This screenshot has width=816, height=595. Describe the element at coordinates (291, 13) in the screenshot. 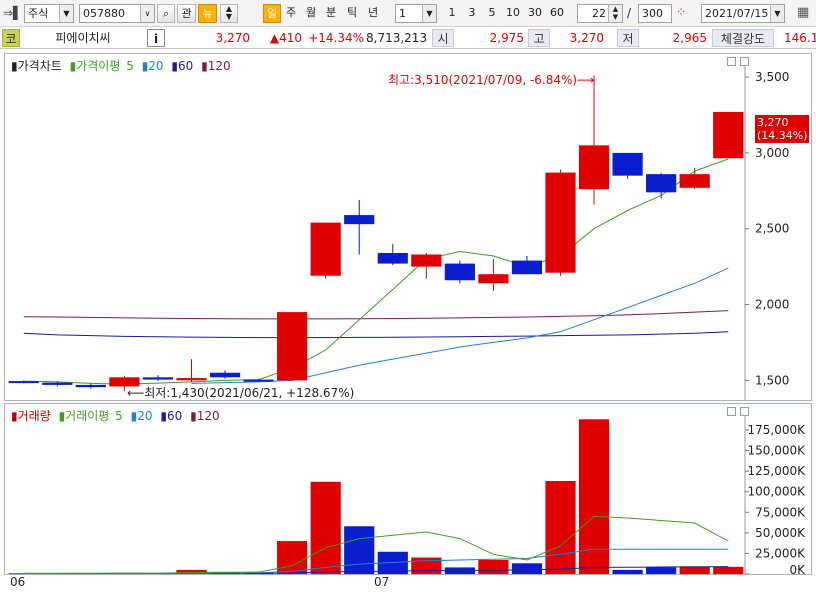

I see `period-week-tab: 주` at that location.